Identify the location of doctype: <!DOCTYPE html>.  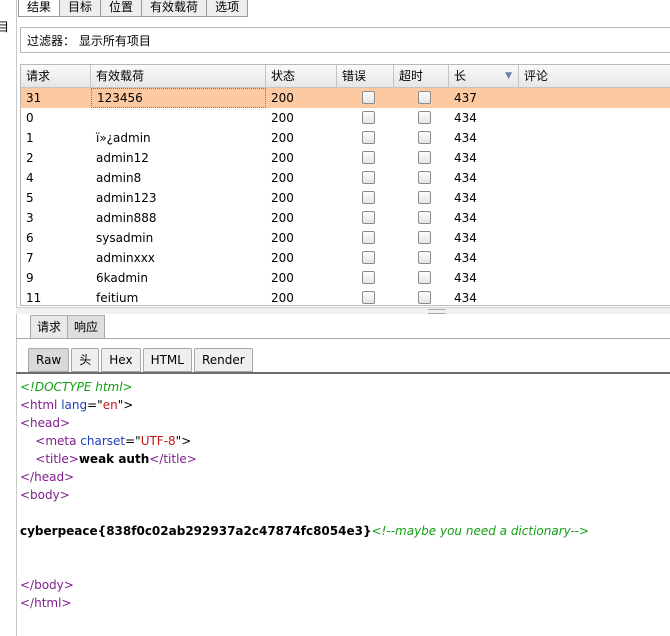
(76, 387).